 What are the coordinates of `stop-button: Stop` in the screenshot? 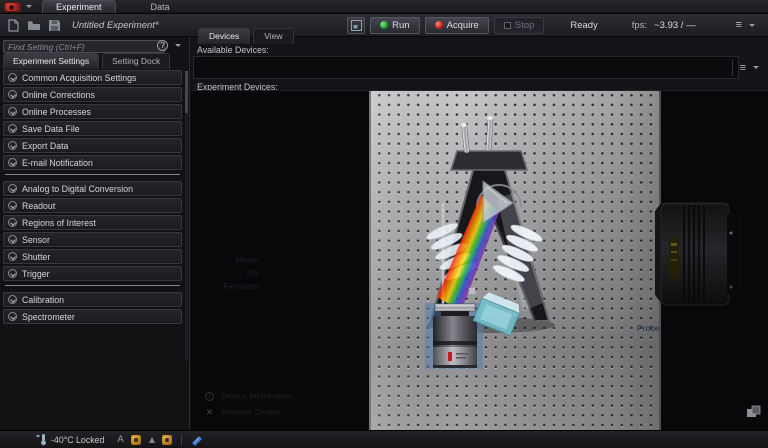 It's located at (519, 25).